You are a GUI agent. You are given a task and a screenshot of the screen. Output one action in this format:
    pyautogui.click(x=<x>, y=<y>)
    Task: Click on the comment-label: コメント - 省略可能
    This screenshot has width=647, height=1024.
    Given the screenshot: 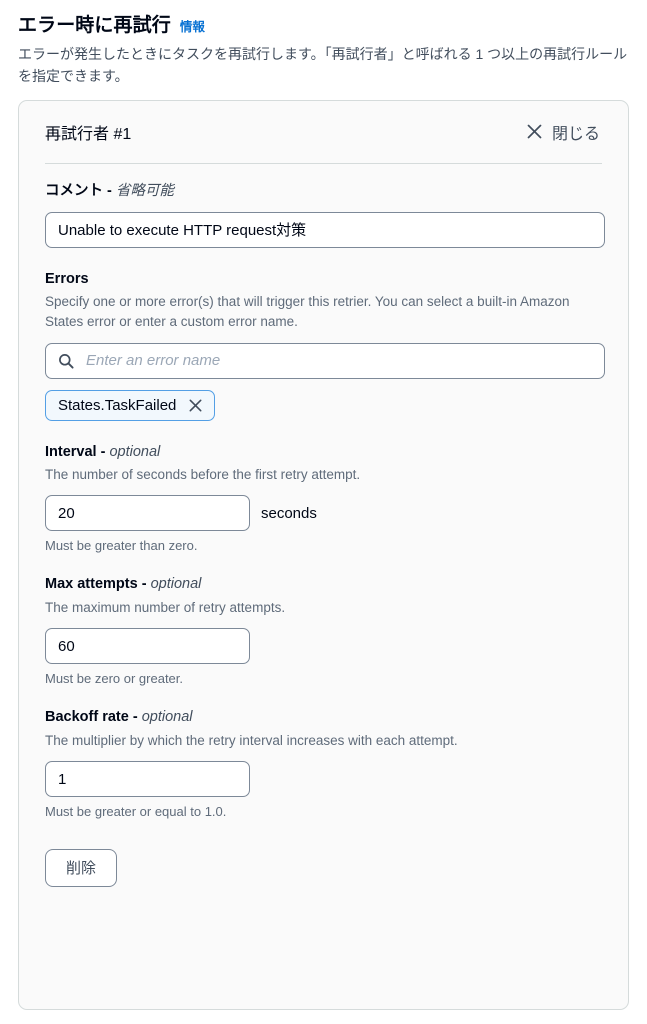 What is the action you would take?
    pyautogui.click(x=323, y=192)
    